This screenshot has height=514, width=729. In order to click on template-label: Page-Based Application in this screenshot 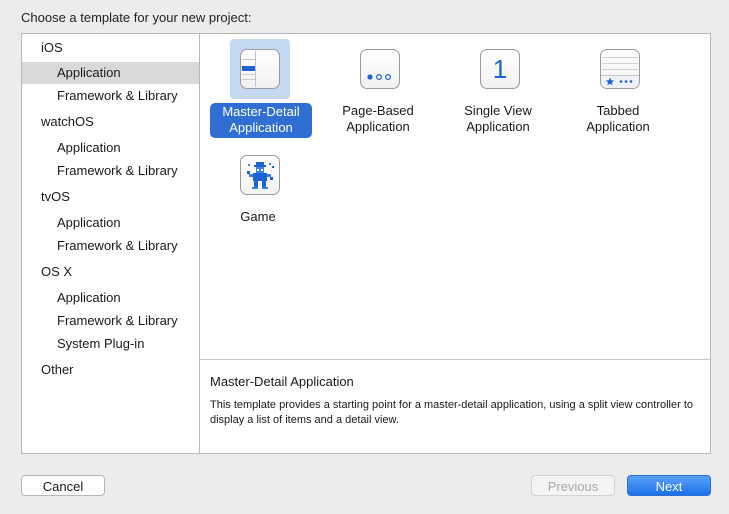, I will do `click(378, 118)`.